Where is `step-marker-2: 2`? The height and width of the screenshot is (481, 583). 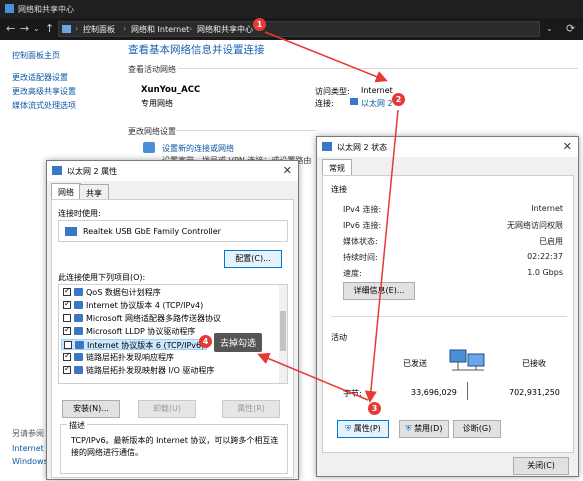
step-marker-2: 2 is located at coordinates (398, 99).